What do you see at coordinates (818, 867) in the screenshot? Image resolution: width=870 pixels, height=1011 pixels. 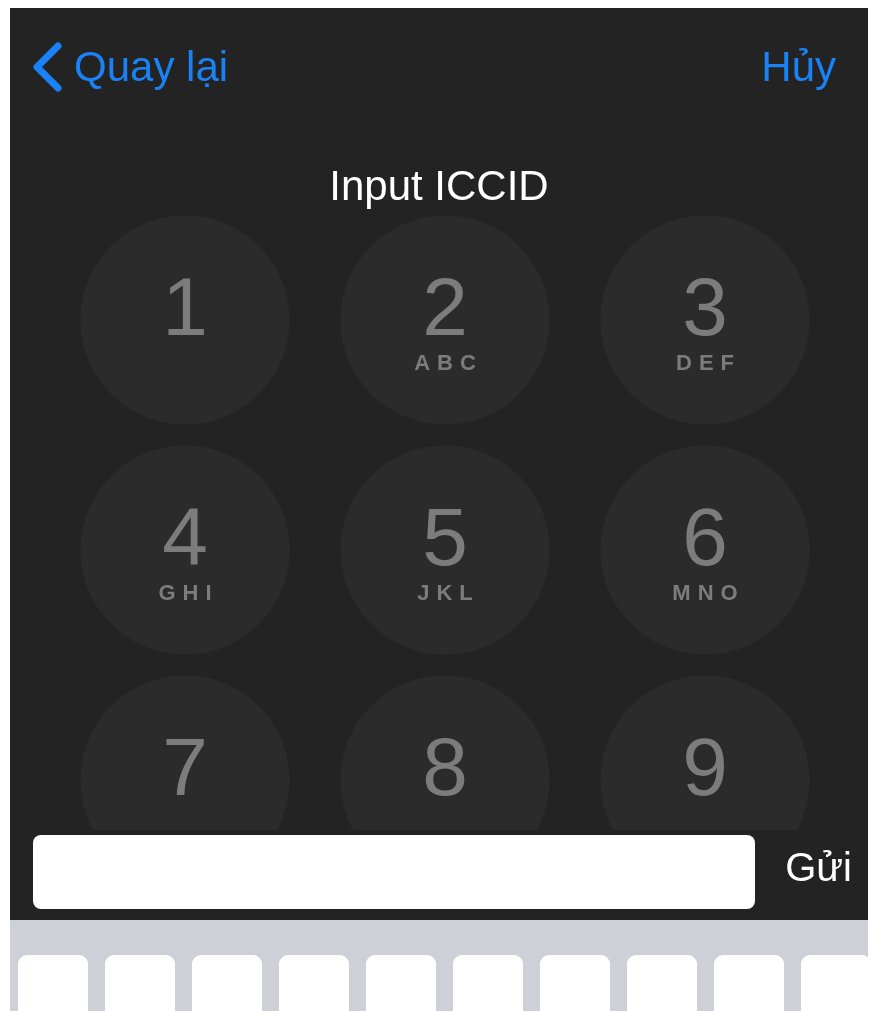 I see `send-button: Gửi` at bounding box center [818, 867].